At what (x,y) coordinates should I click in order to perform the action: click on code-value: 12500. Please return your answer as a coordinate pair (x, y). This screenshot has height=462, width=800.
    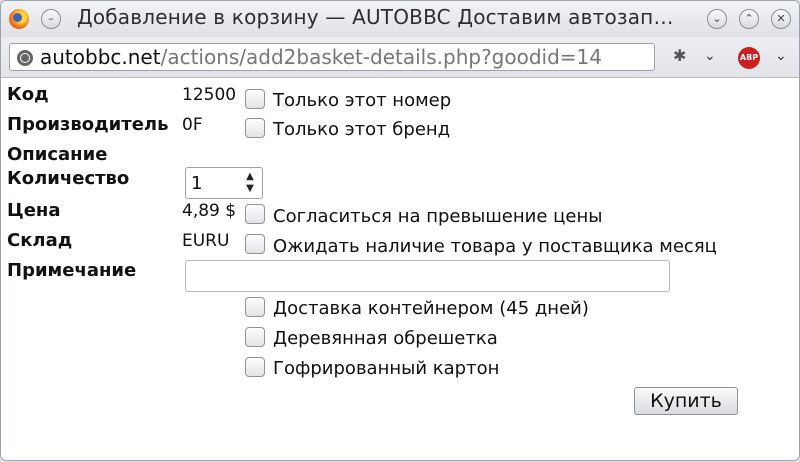
    Looking at the image, I should click on (209, 95).